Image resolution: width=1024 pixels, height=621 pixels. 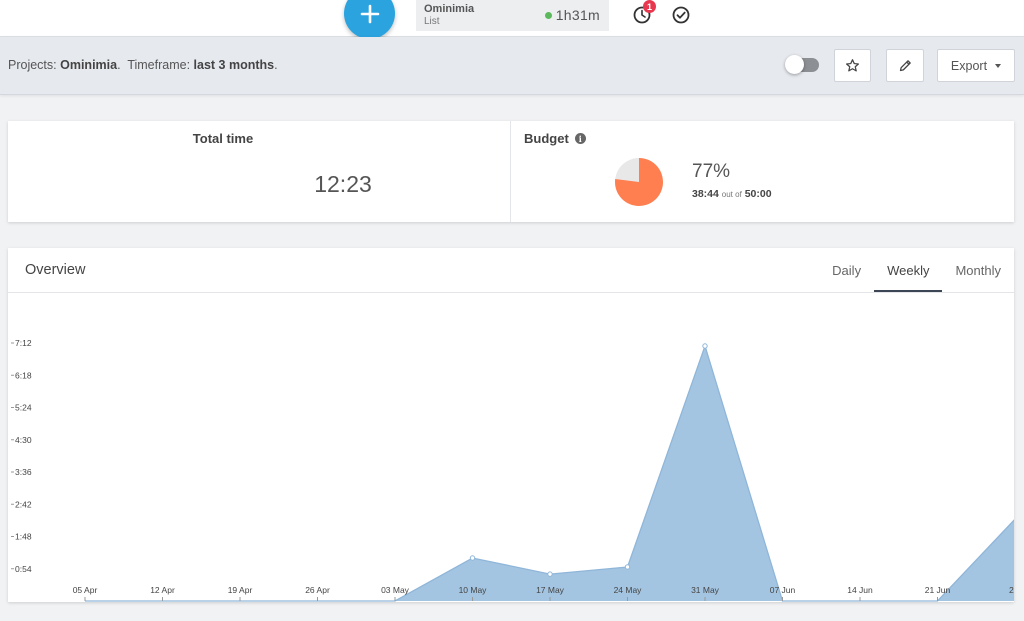 What do you see at coordinates (578, 15) in the screenshot?
I see `timer-elapsed-value: 1h31m` at bounding box center [578, 15].